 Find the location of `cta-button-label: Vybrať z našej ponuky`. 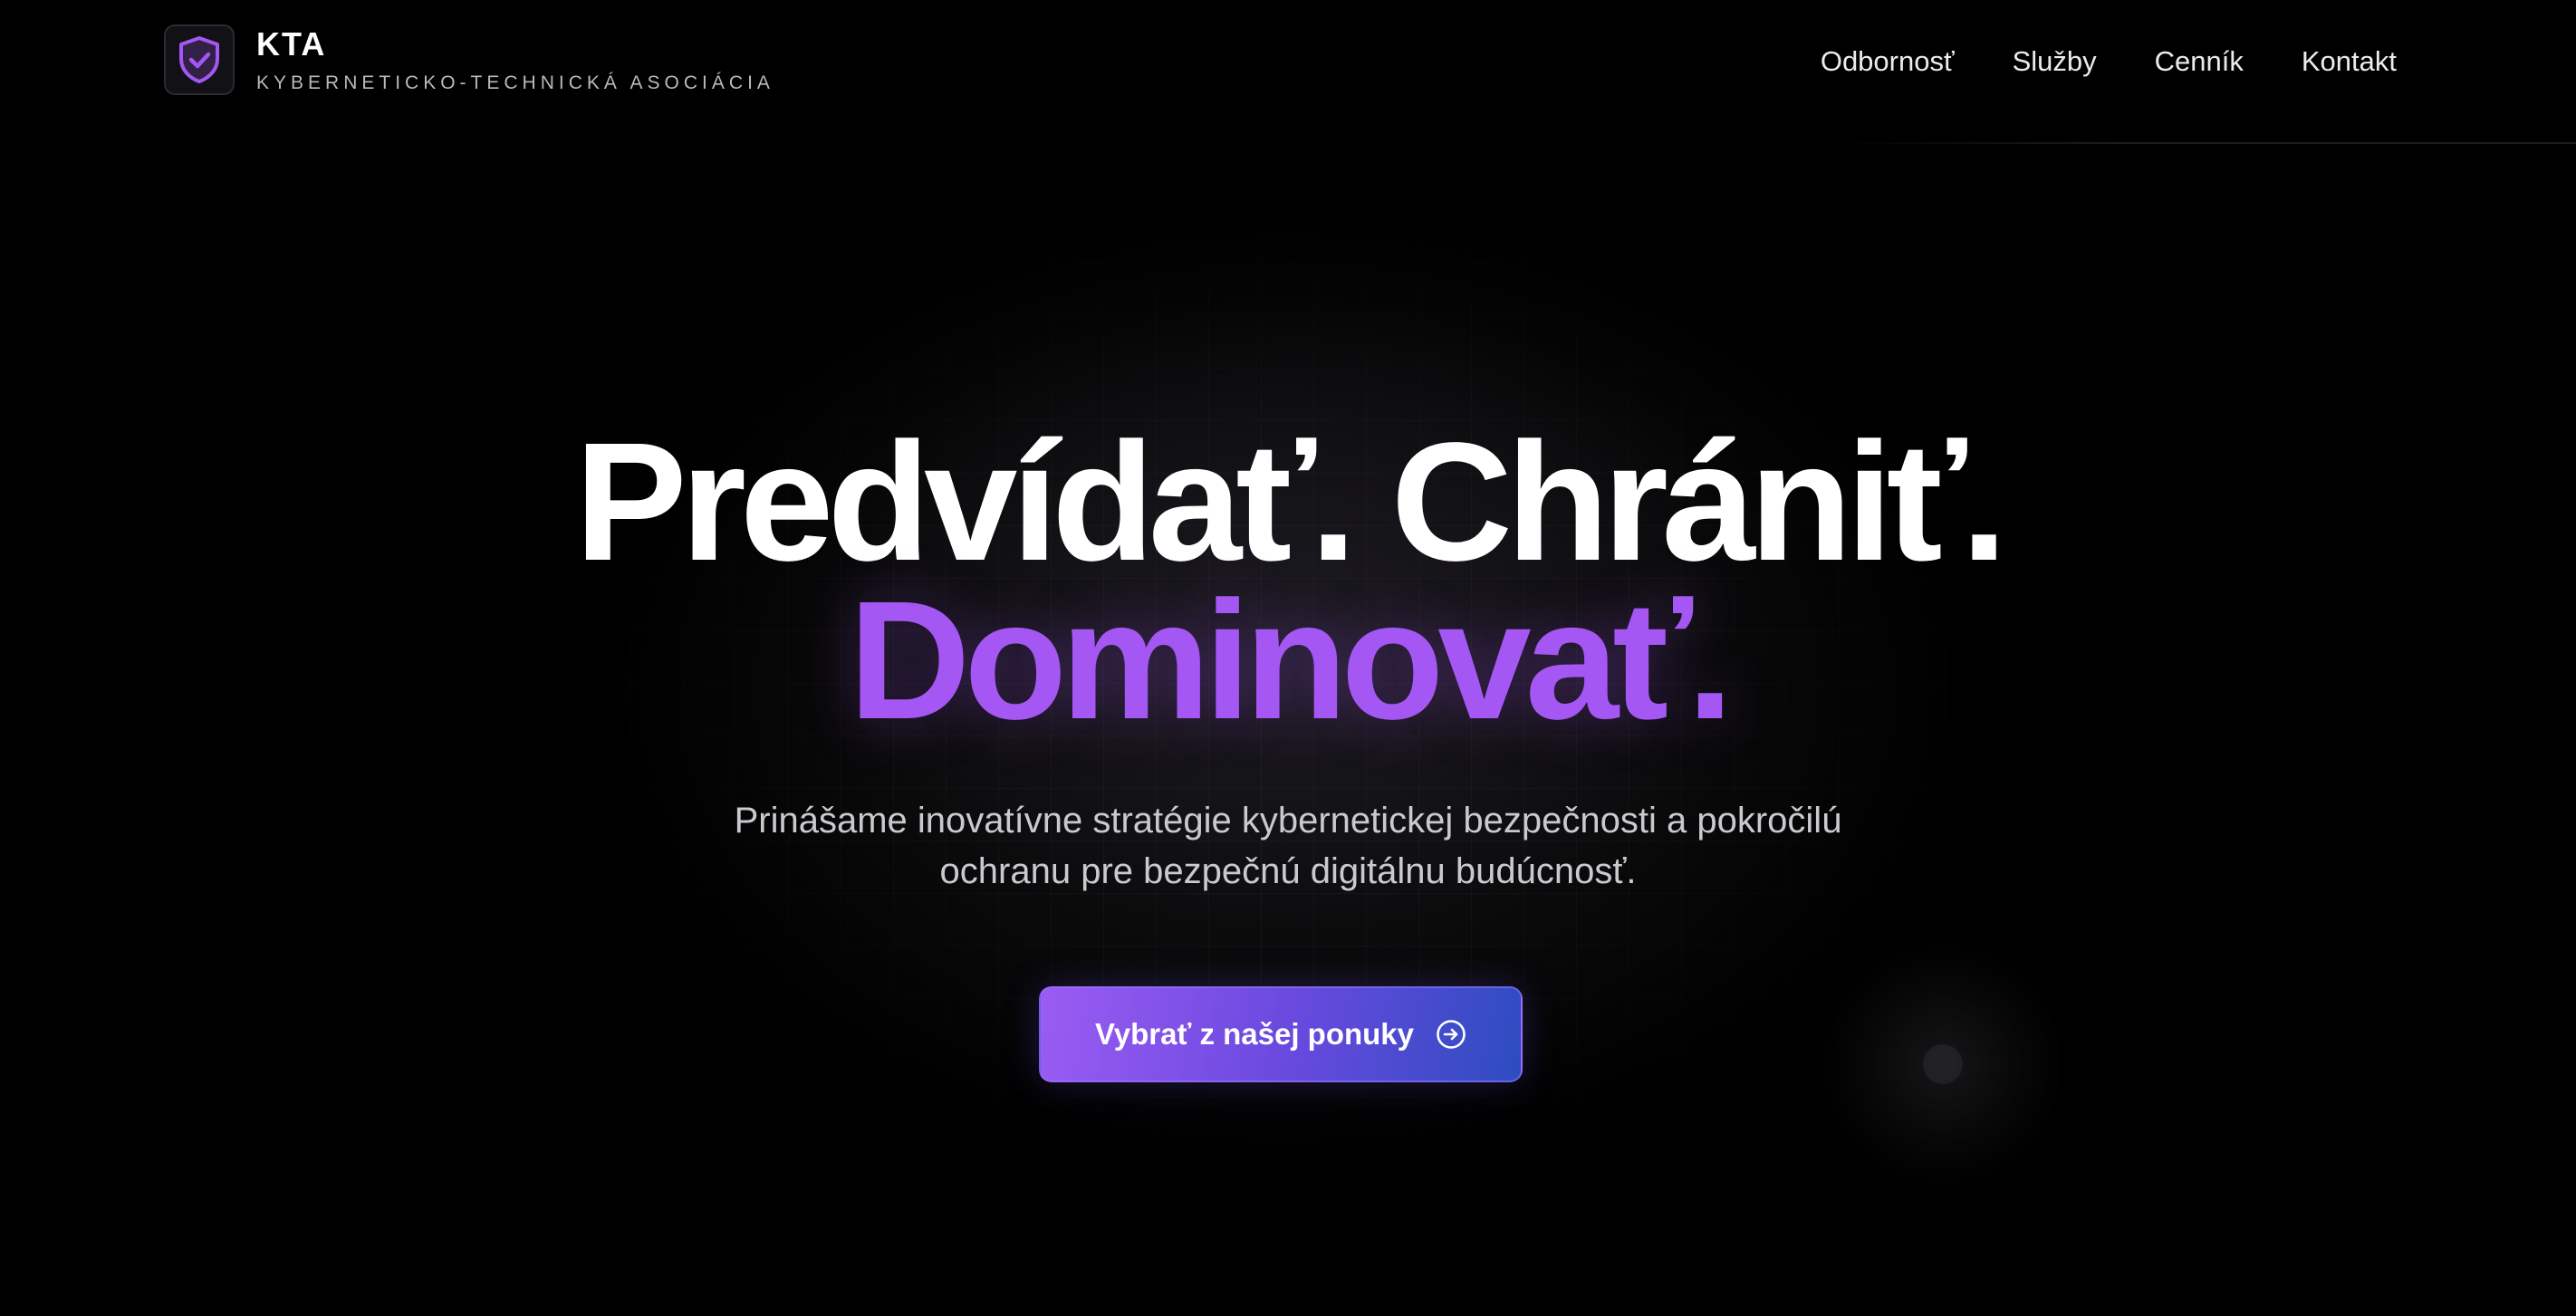

cta-button-label: Vybrať z našej ponuky is located at coordinates (1254, 1034).